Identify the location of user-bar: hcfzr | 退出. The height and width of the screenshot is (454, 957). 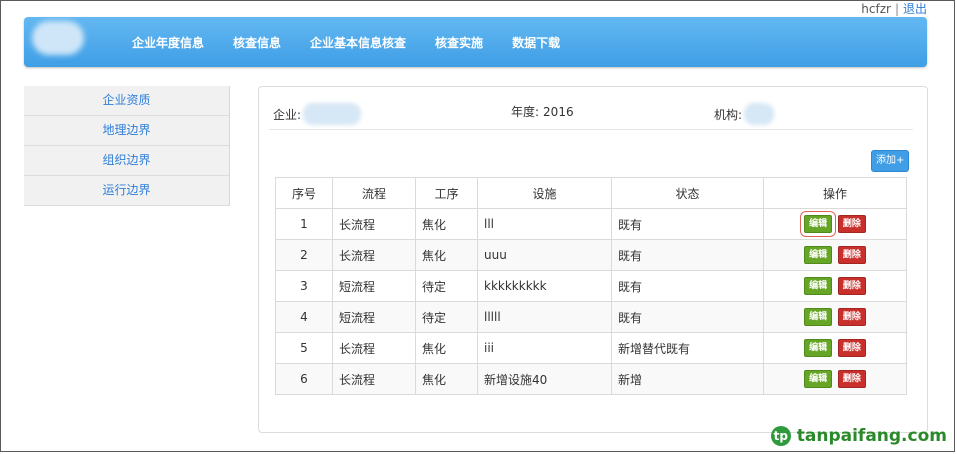
(894, 8).